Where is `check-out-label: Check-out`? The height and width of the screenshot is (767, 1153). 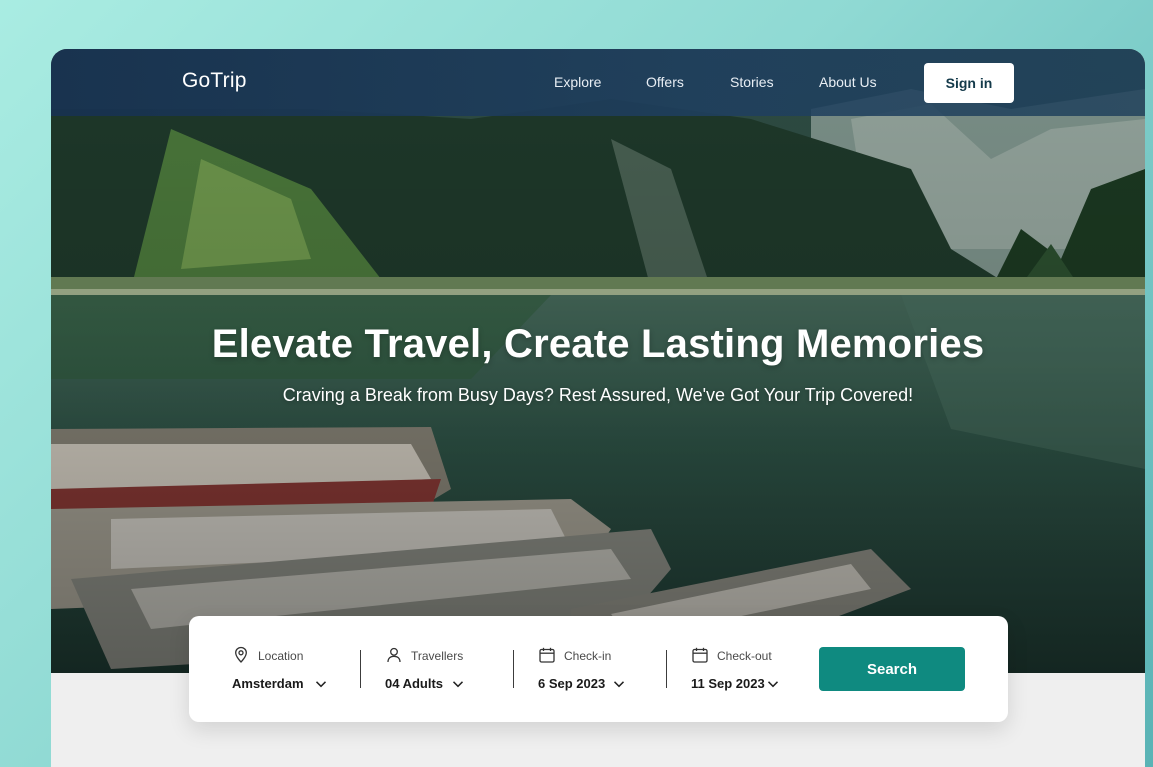 check-out-label: Check-out is located at coordinates (744, 656).